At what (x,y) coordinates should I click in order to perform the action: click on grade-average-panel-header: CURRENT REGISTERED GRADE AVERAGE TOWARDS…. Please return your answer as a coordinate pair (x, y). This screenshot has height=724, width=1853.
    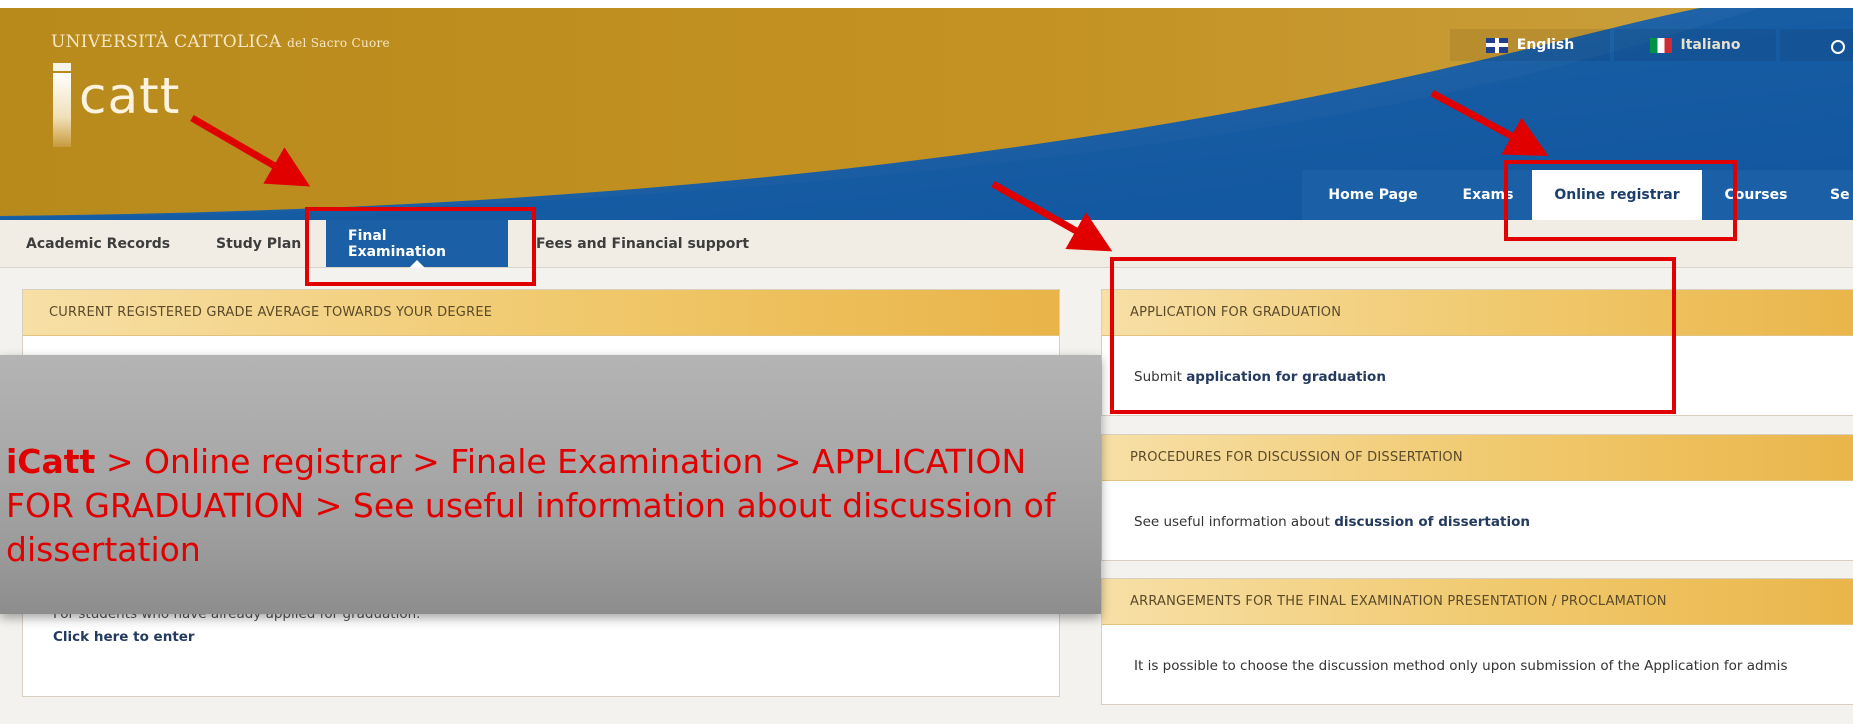
    Looking at the image, I should click on (541, 313).